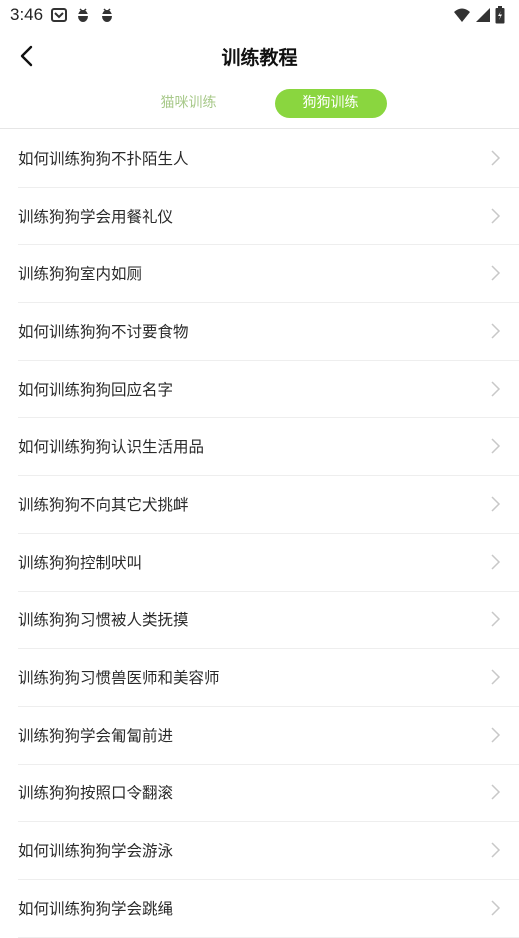 The height and width of the screenshot is (938, 519). What do you see at coordinates (103, 331) in the screenshot?
I see `list-item-label: 如何训练狗狗不讨要食物` at bounding box center [103, 331].